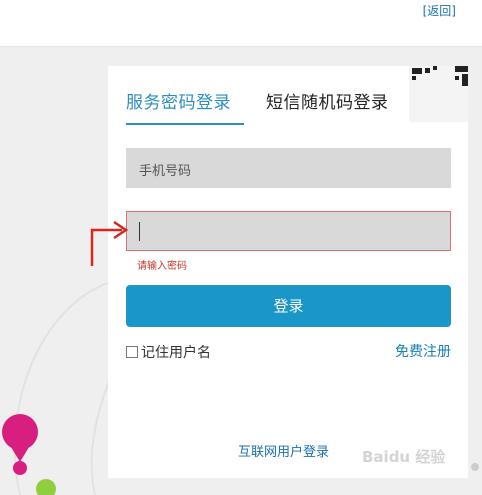 The image size is (482, 495). Describe the element at coordinates (438, 94) in the screenshot. I see `qr-code-icon` at that location.